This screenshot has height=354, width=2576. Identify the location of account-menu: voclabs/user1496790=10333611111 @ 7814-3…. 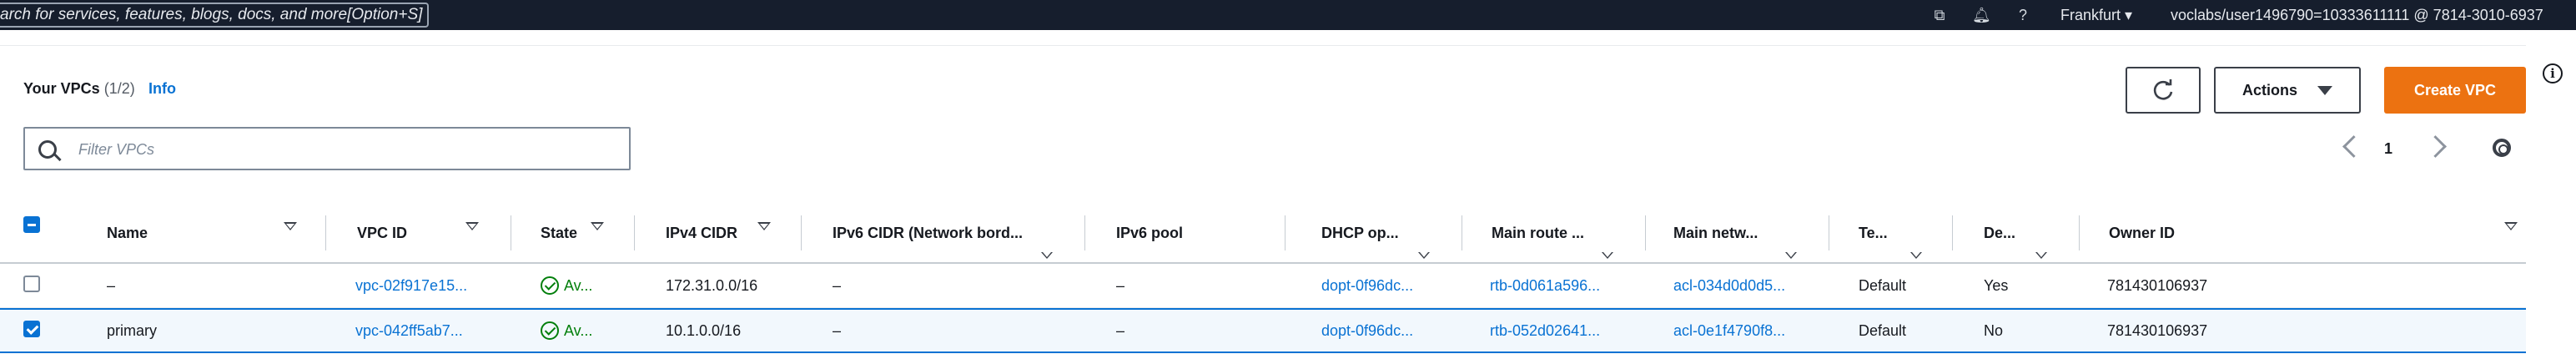
(2373, 15).